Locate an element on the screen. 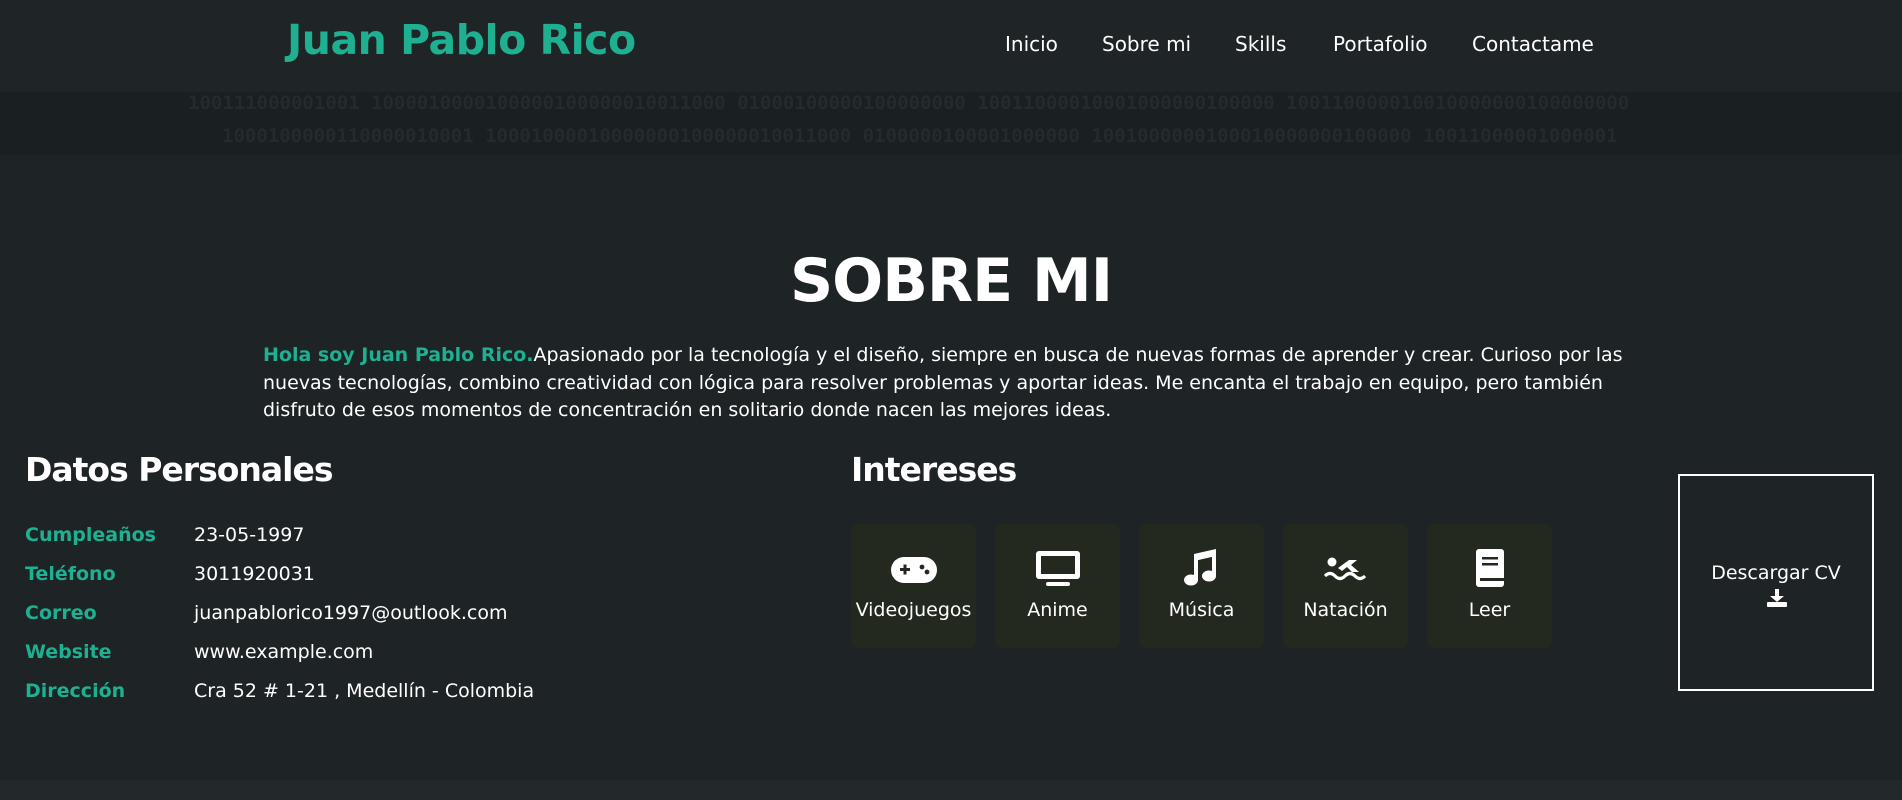 This screenshot has height=800, width=1902. row-value: juanpablorico1997@outlook.com is located at coordinates (350, 613).